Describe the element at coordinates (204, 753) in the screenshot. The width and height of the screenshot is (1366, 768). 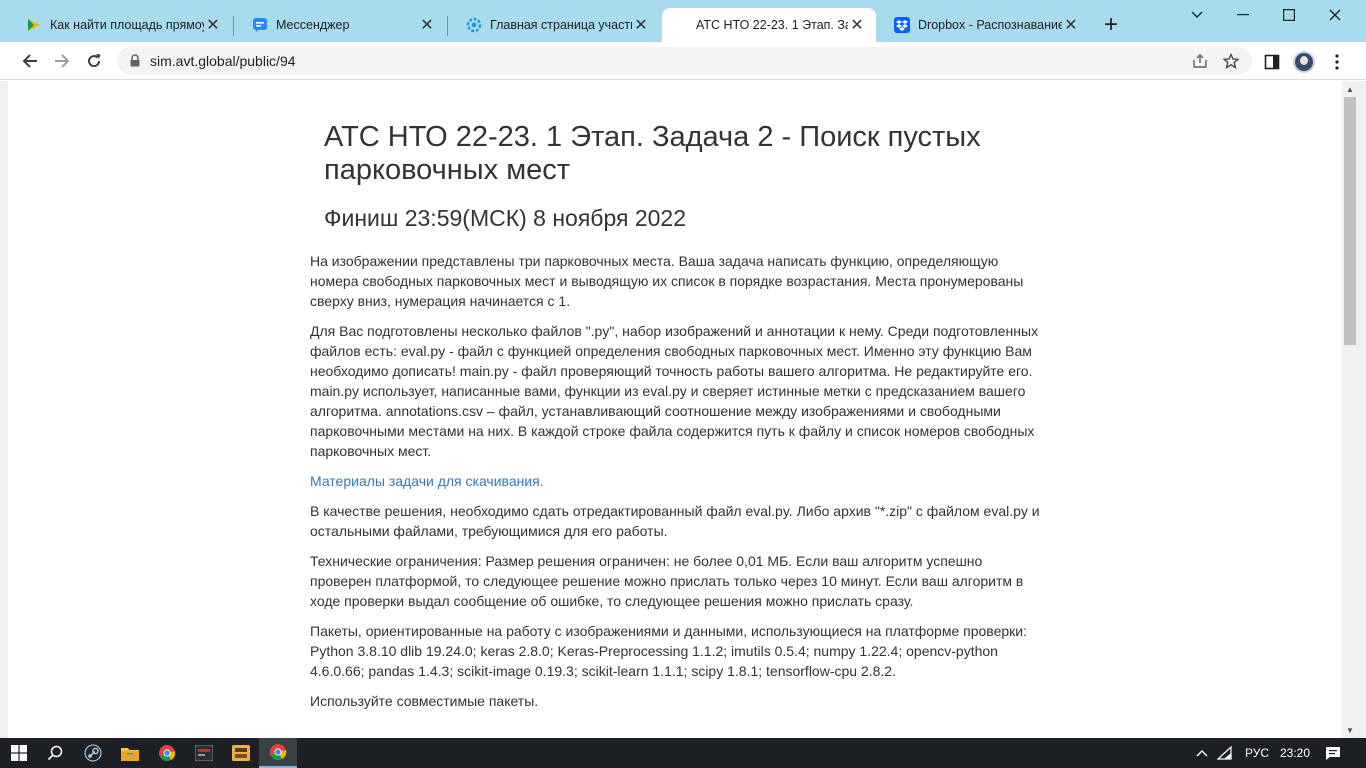
I see `terminal-app-icon` at that location.